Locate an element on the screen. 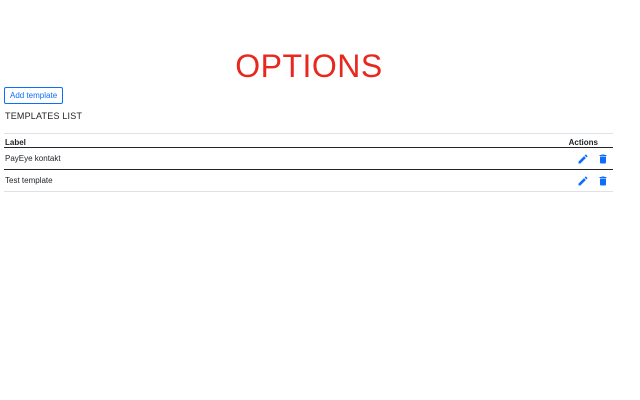 The width and height of the screenshot is (640, 400). add-template-button: Add template is located at coordinates (34, 95).